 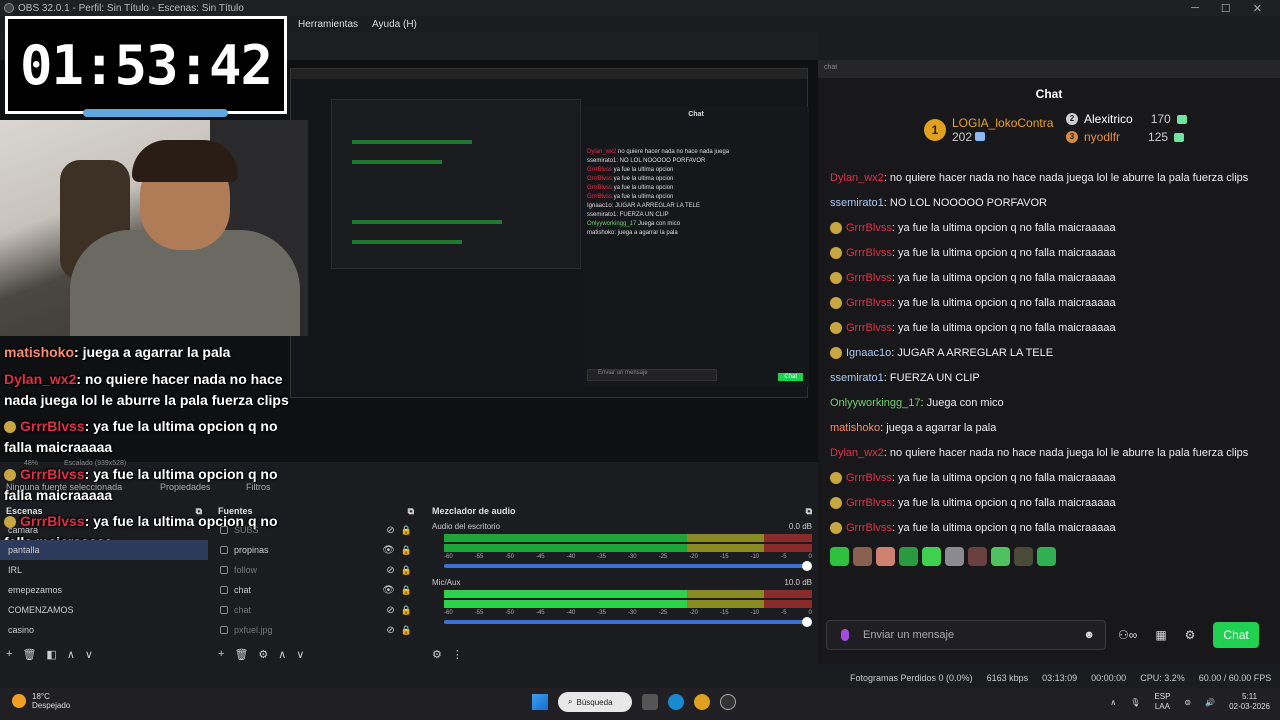 I want to click on source-item: propinas 👁 🔒, so click(x=316, y=550).